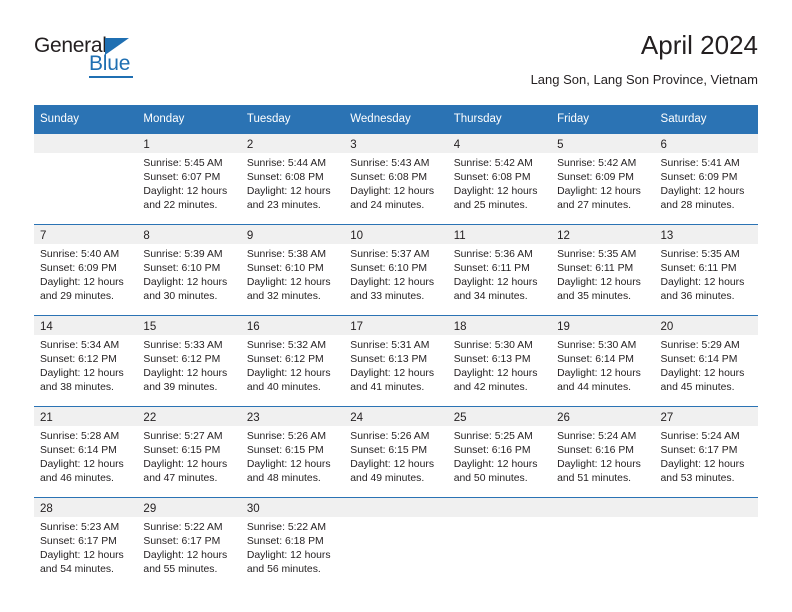  Describe the element at coordinates (46, 509) in the screenshot. I see `day-number: 28` at that location.